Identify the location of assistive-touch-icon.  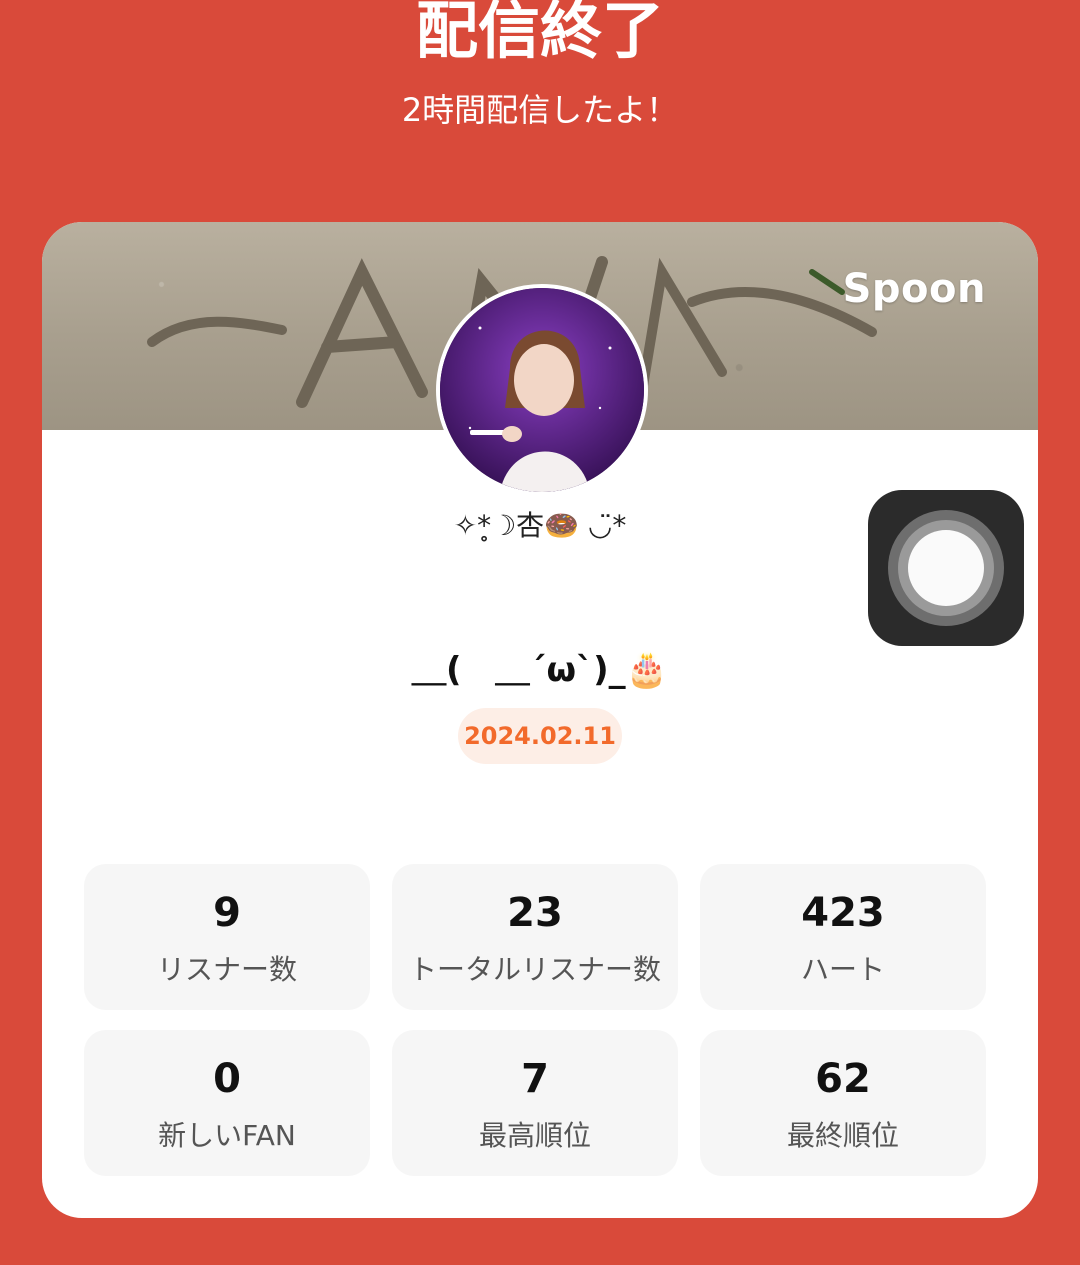
(946, 568).